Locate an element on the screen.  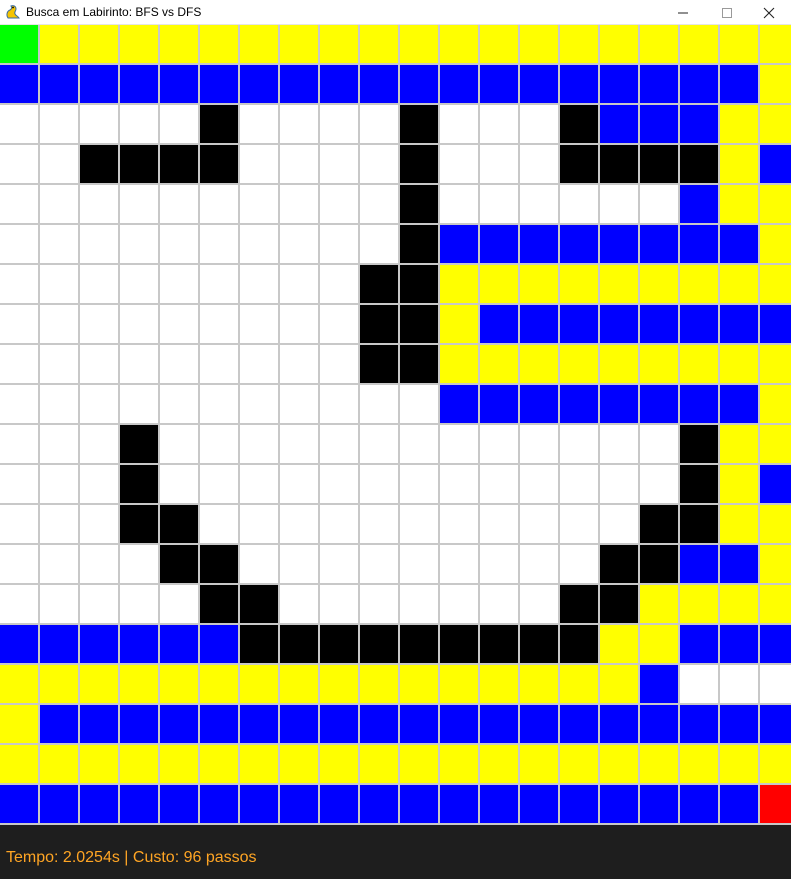
status-text: Tempo: 2.0254s | Custo: 96 passos is located at coordinates (131, 857).